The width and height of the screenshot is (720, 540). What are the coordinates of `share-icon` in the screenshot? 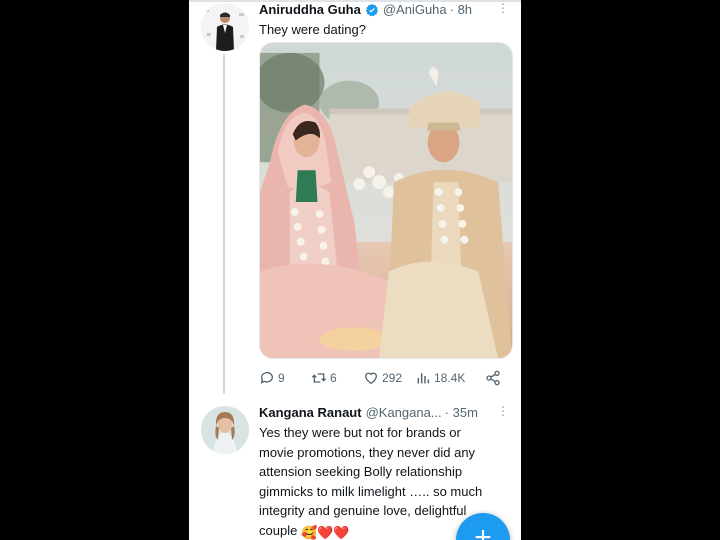 It's located at (493, 378).